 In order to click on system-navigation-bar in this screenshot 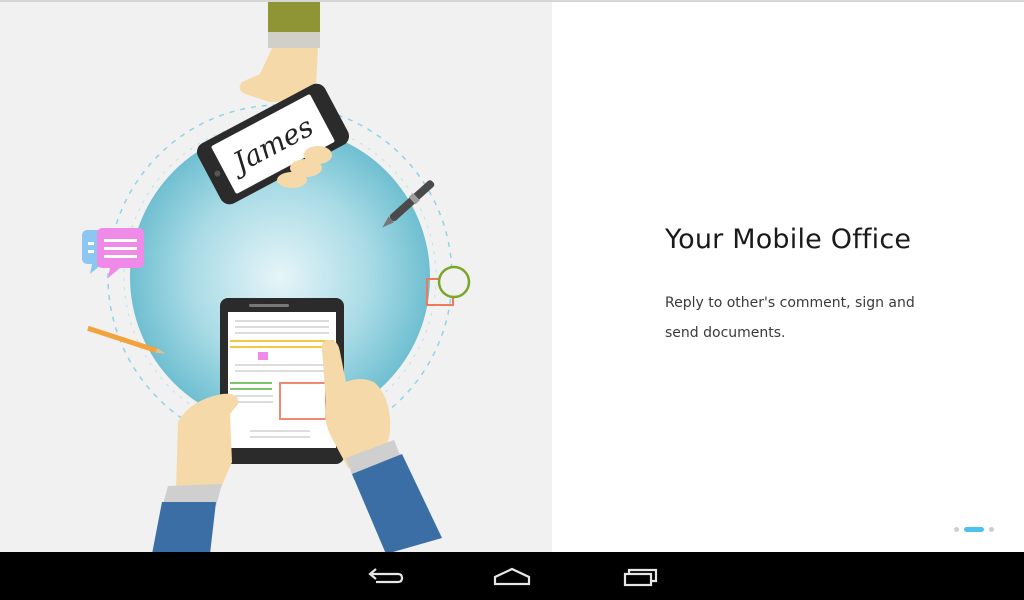, I will do `click(512, 576)`.